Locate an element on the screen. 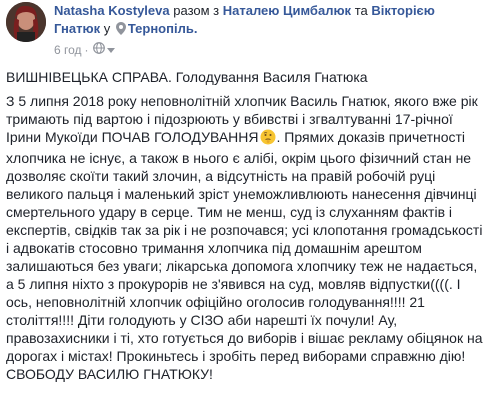  post-closing-line: СВОБОДУ ВАСИЛЮ ГНАТЮКУ! is located at coordinates (109, 374).